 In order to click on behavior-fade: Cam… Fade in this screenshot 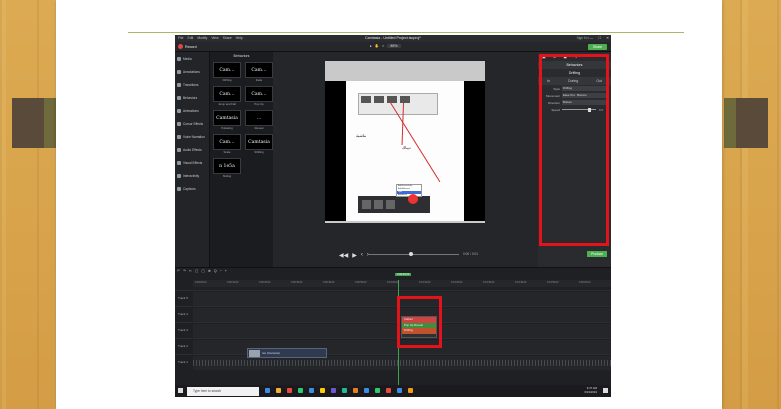, I will do `click(259, 72)`.